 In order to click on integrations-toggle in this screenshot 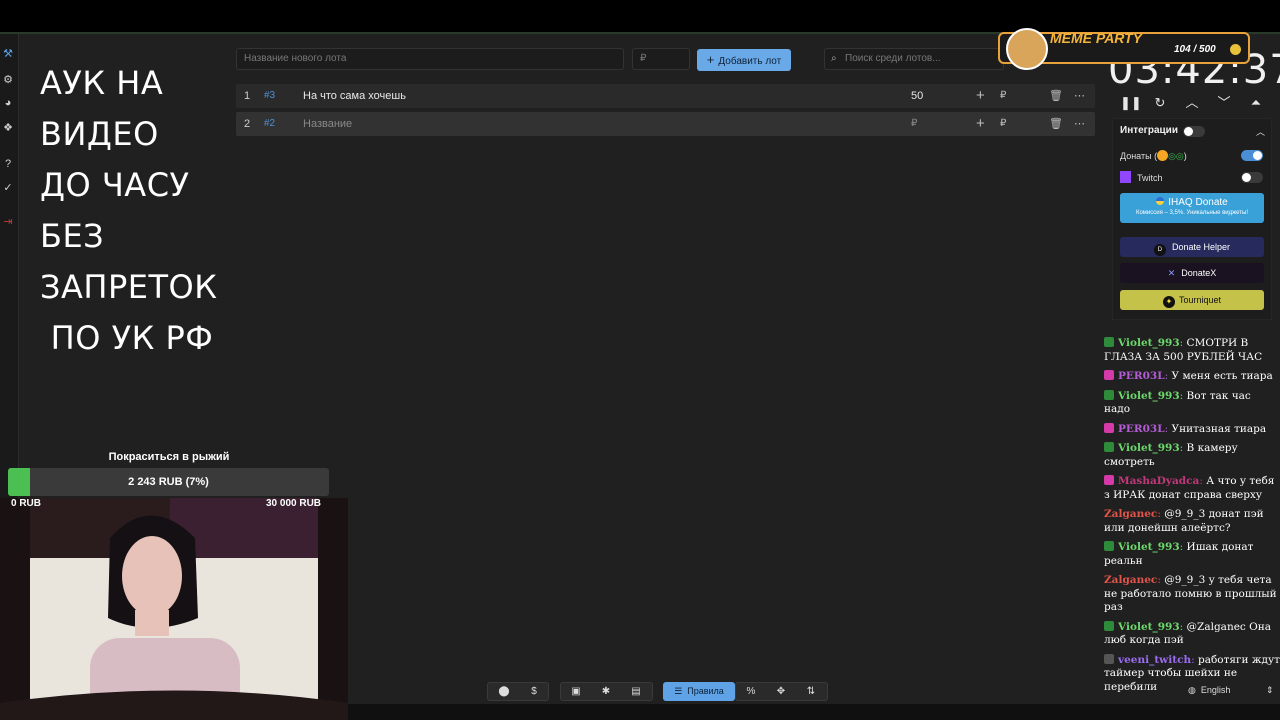, I will do `click(1194, 131)`.